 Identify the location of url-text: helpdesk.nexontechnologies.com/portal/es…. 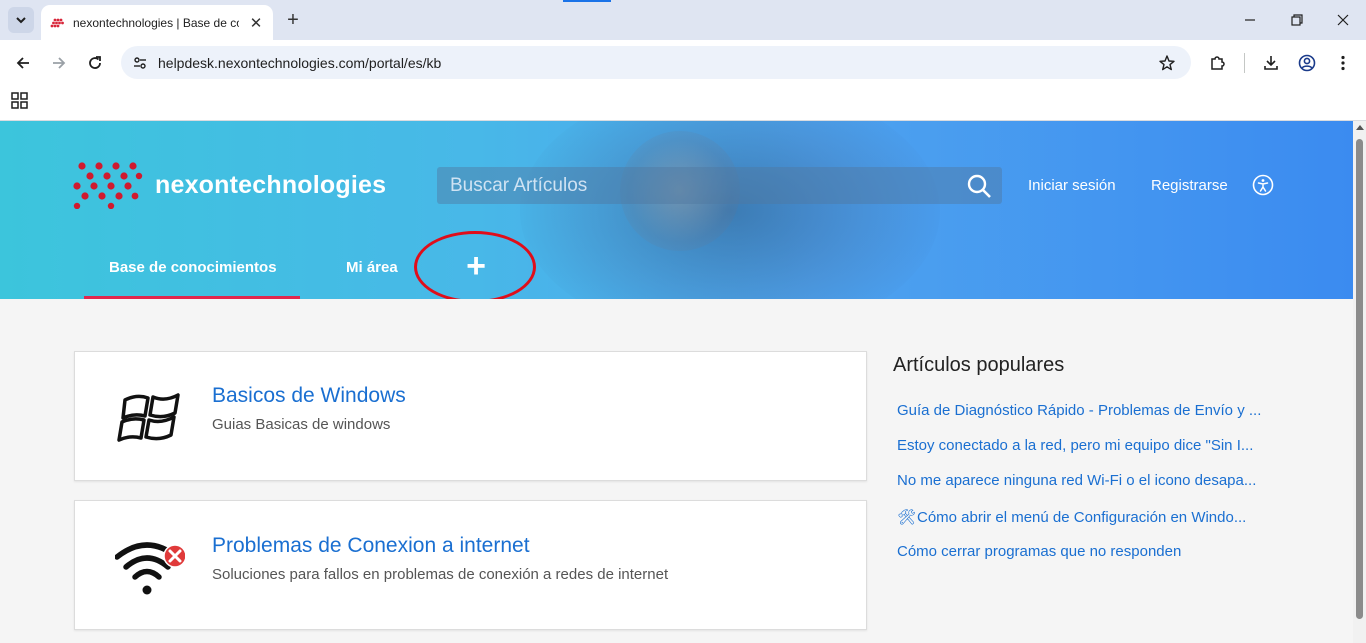
(299, 63).